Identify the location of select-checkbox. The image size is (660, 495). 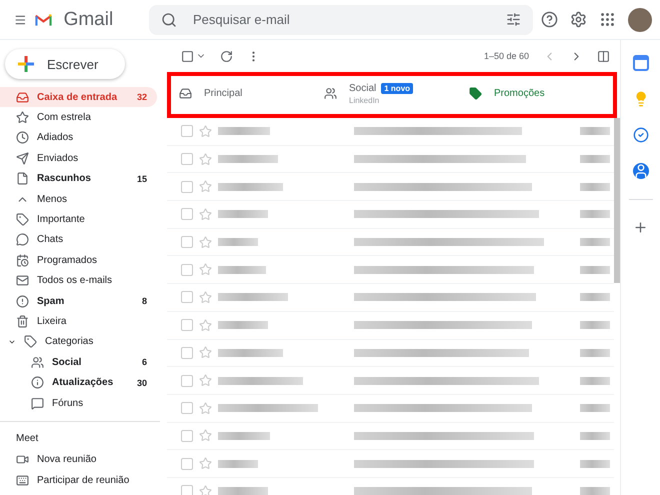
(187, 56).